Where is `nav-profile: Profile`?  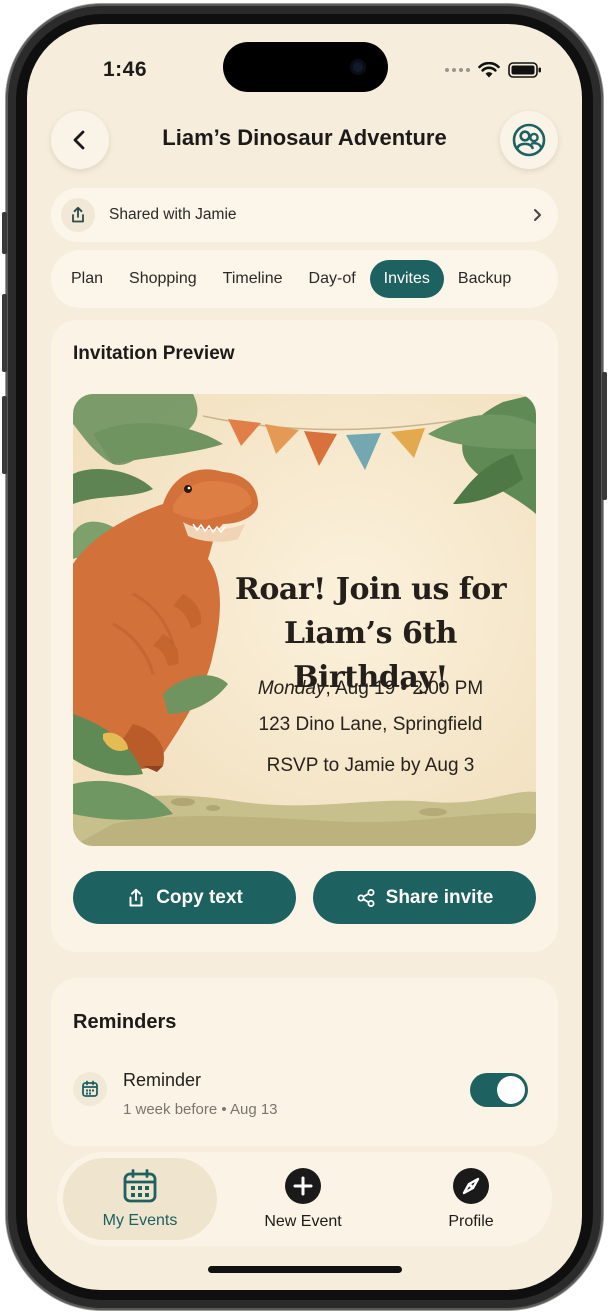 nav-profile: Profile is located at coordinates (471, 1199).